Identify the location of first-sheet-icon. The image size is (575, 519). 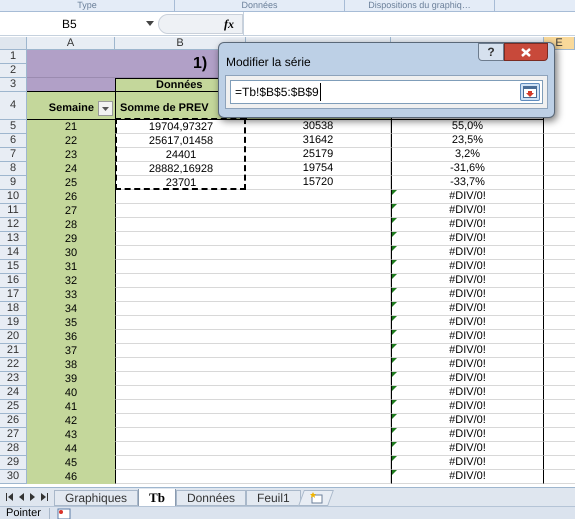
(9, 497).